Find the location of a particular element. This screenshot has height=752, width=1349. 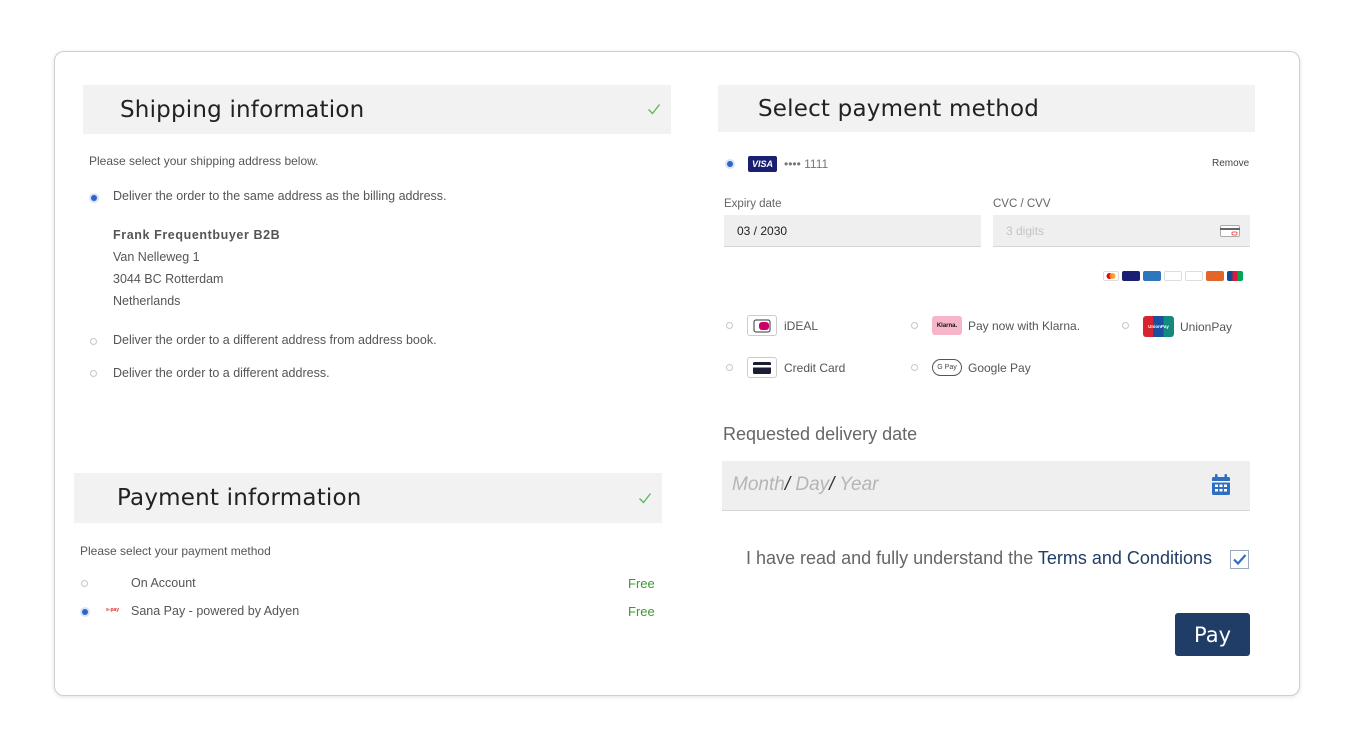

shipping-title: Shipping information is located at coordinates (242, 109).